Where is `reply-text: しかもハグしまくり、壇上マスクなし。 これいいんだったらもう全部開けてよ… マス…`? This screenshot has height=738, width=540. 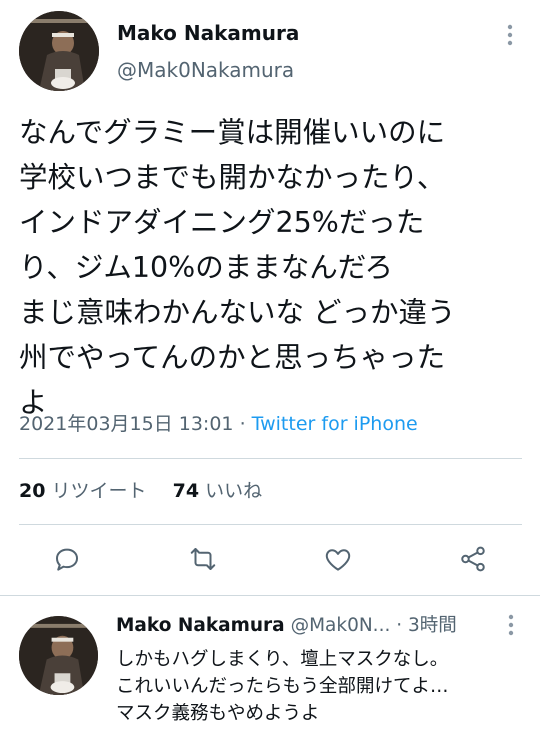
reply-text: しかもハグしまくり、壇上マスクなし。 これいいんだったらもう全部開けてよ… マス… is located at coordinates (321, 686).